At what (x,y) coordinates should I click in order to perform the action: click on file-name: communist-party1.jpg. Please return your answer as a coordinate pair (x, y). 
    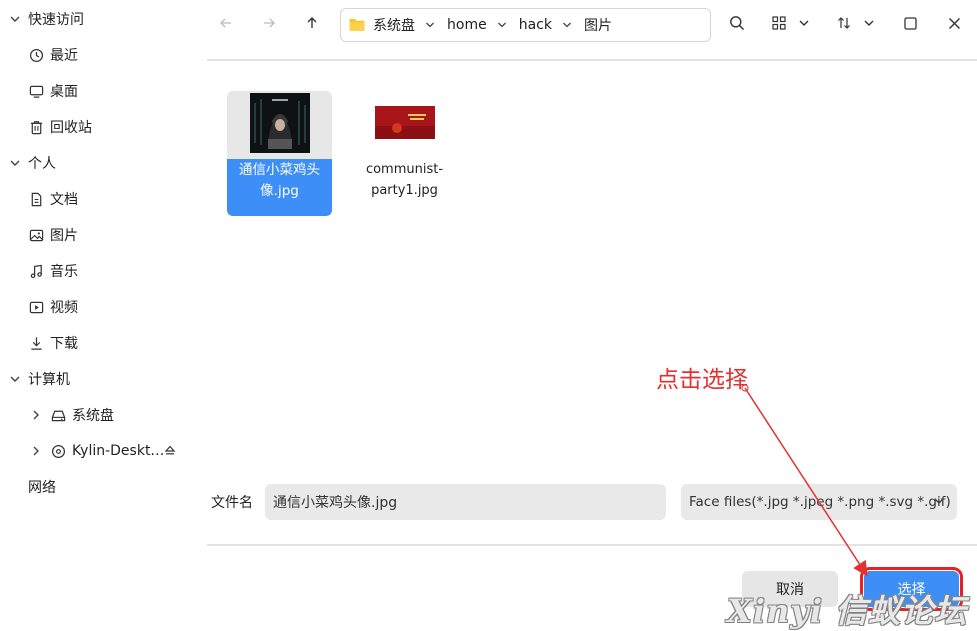
    Looking at the image, I should click on (404, 180).